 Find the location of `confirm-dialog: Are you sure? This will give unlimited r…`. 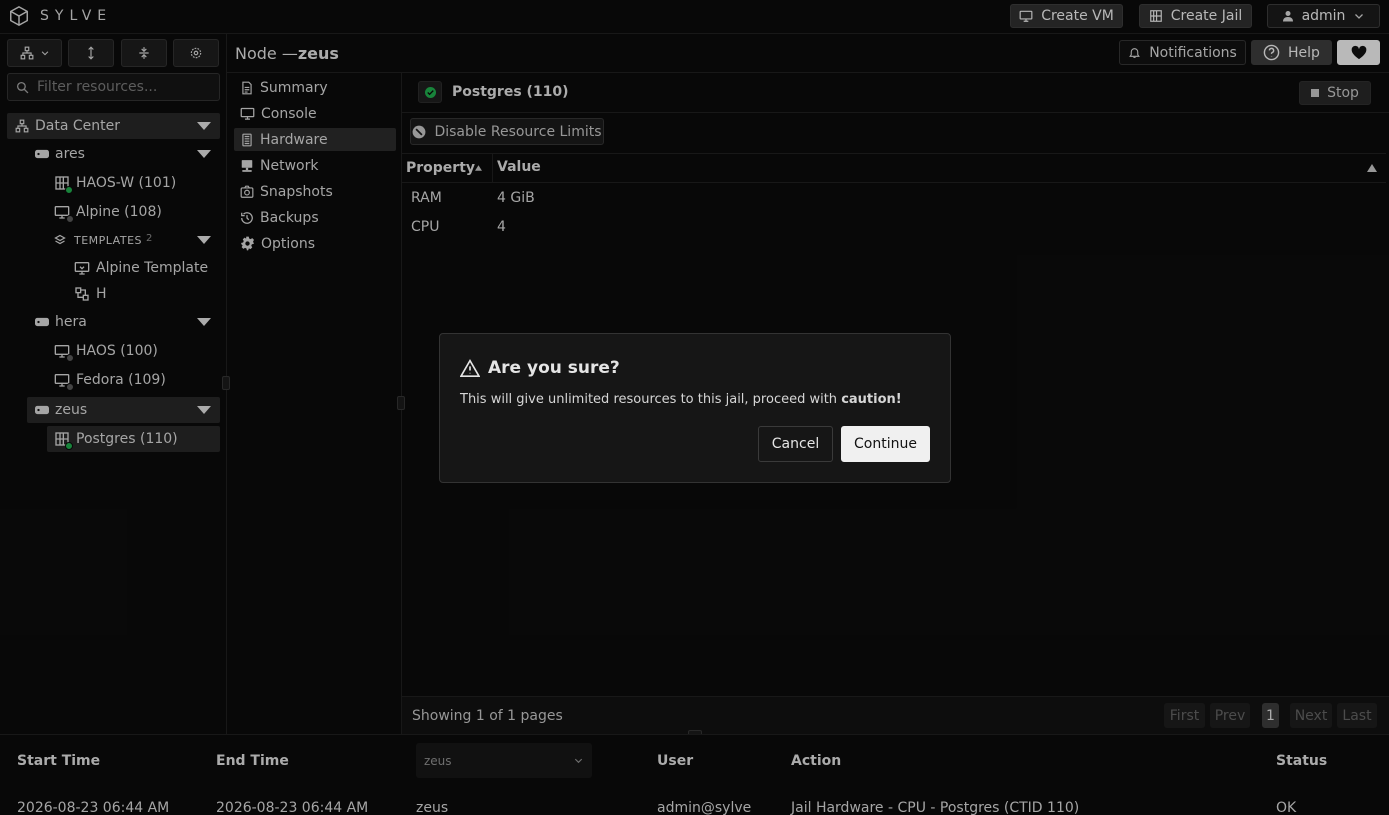

confirm-dialog: Are you sure? This will give unlimited r… is located at coordinates (695, 408).